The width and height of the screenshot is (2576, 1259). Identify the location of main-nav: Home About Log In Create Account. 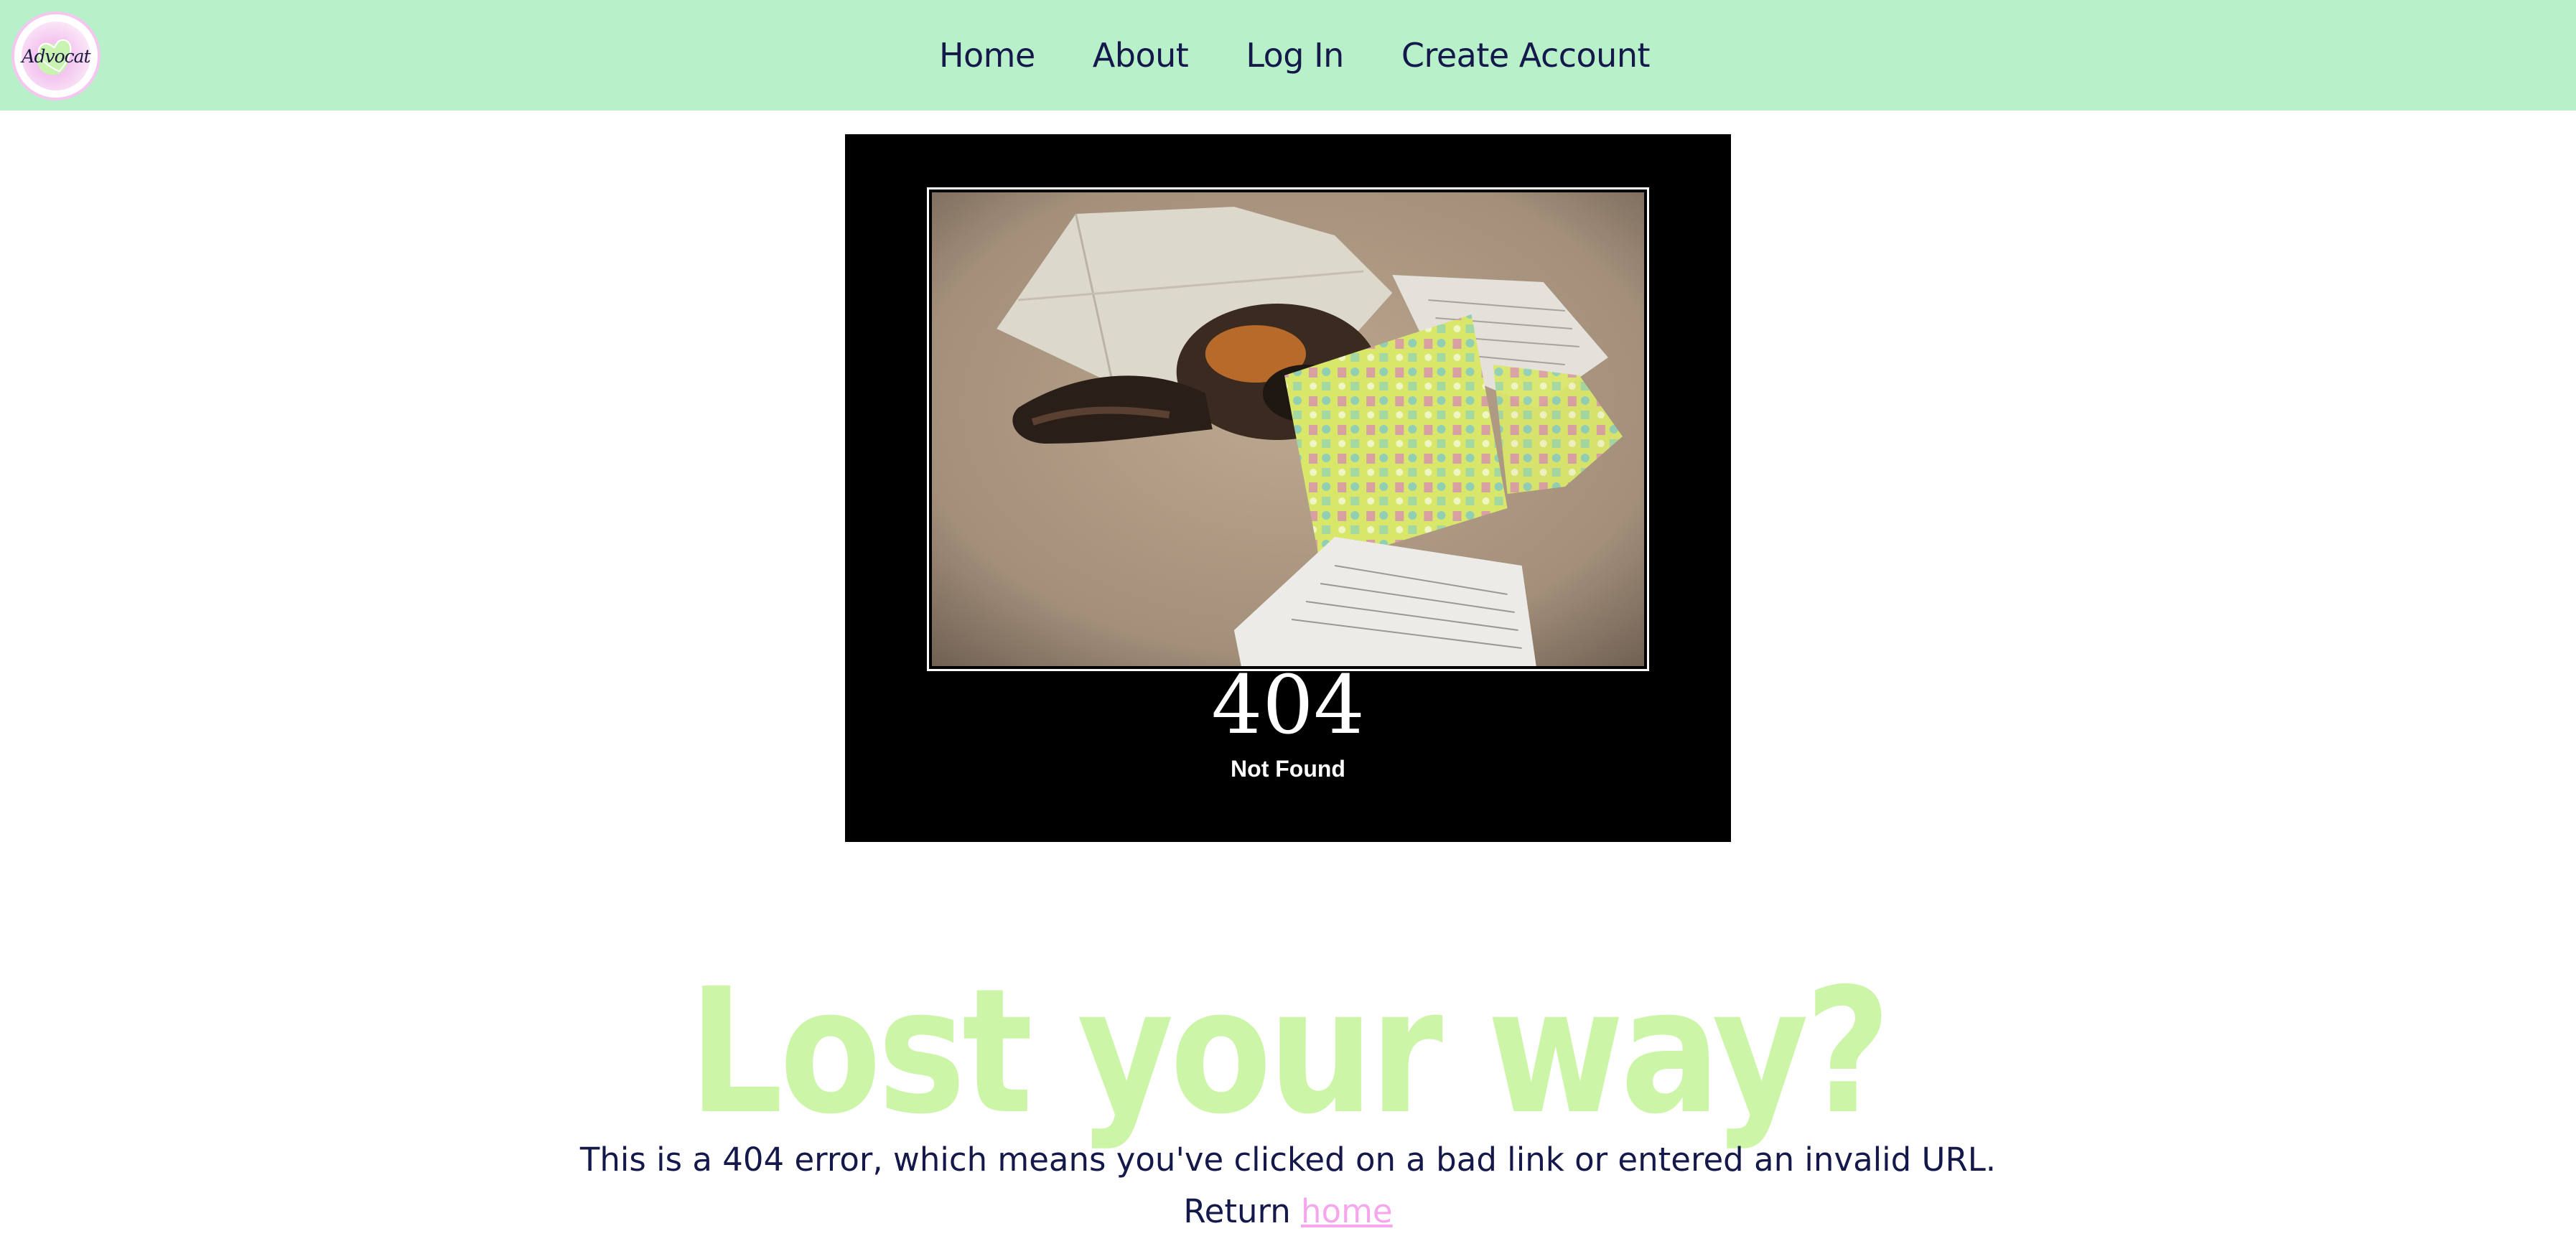
(1288, 56).